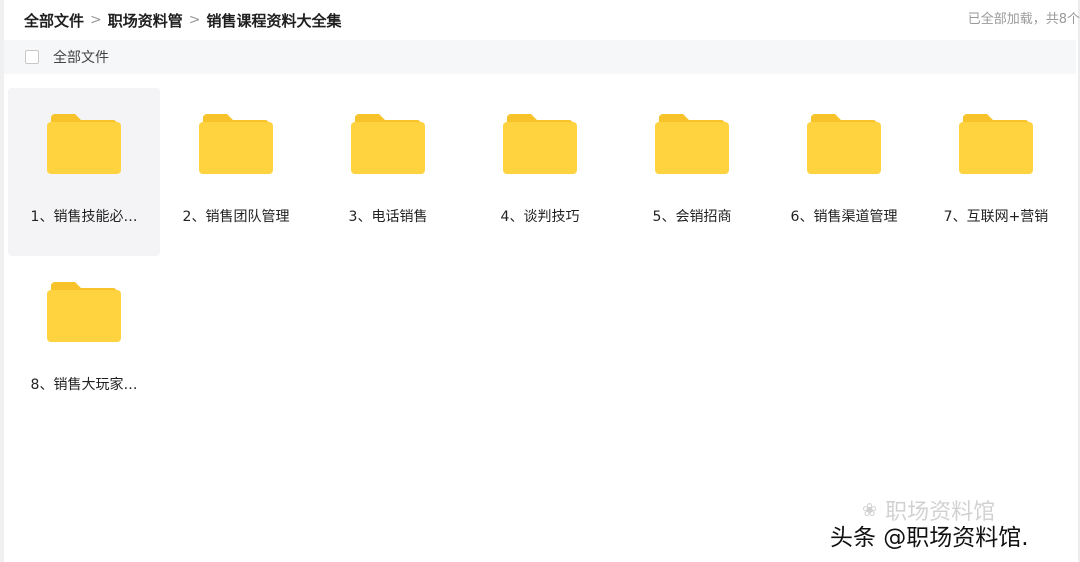 This screenshot has width=1080, height=562. I want to click on folder-item: 3、电话销售, so click(388, 172).